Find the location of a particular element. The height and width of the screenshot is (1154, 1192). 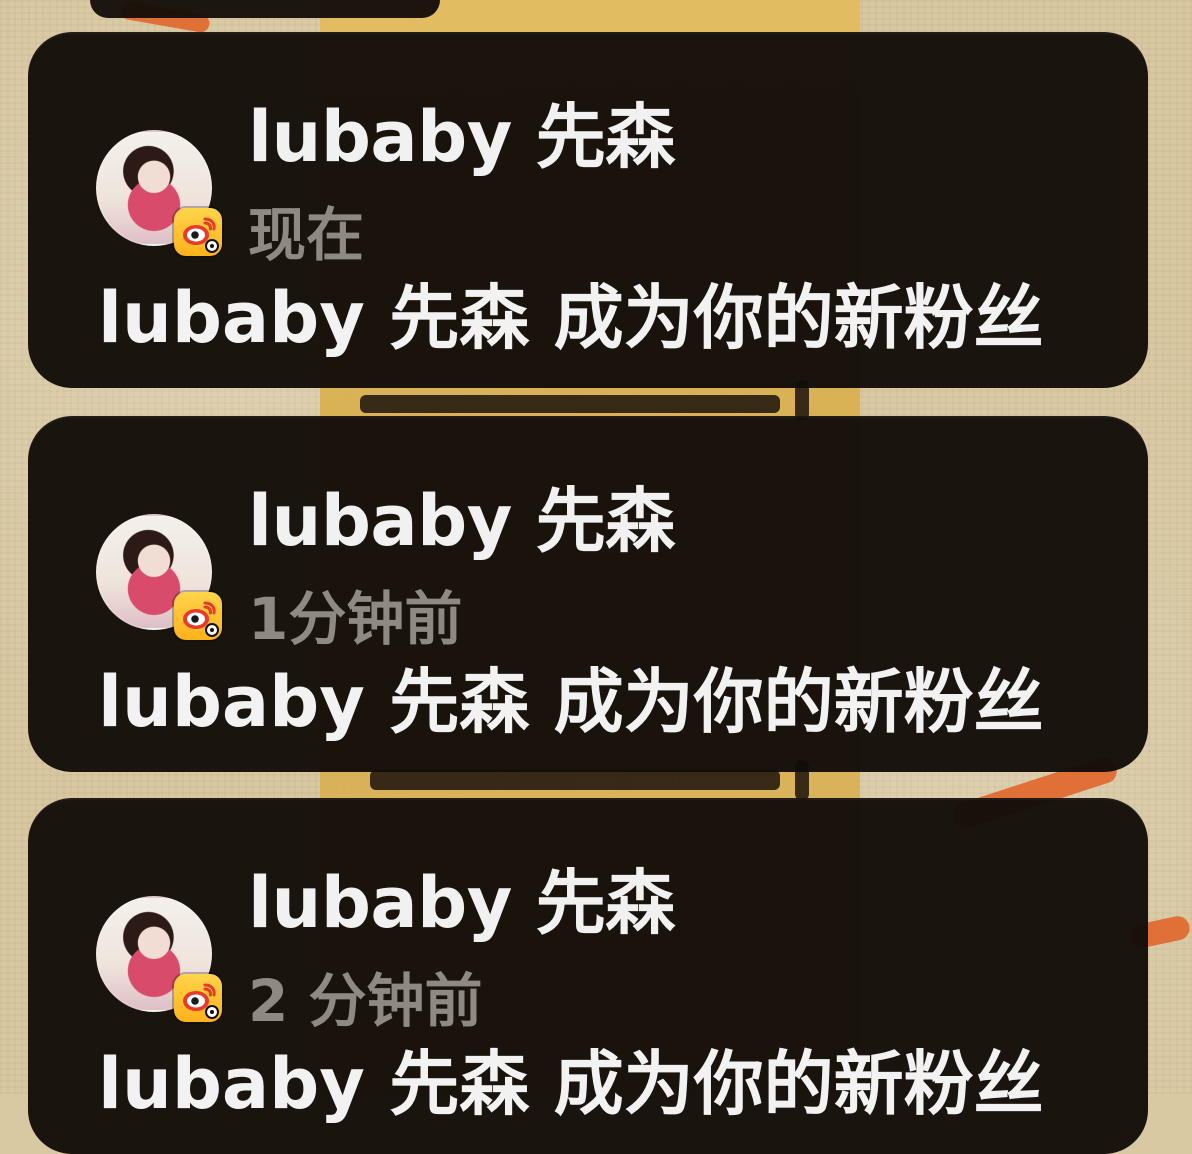

previous-notification-peek is located at coordinates (265, 9).